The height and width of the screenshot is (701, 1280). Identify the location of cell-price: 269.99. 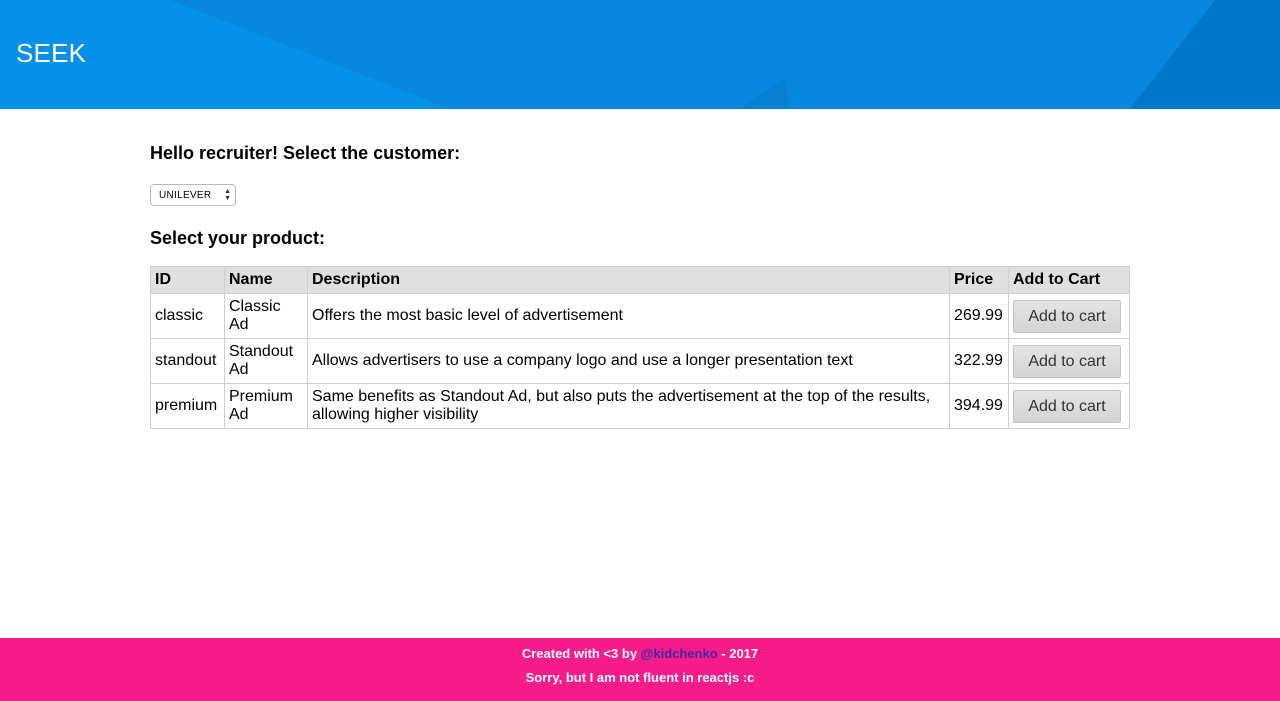
(979, 316).